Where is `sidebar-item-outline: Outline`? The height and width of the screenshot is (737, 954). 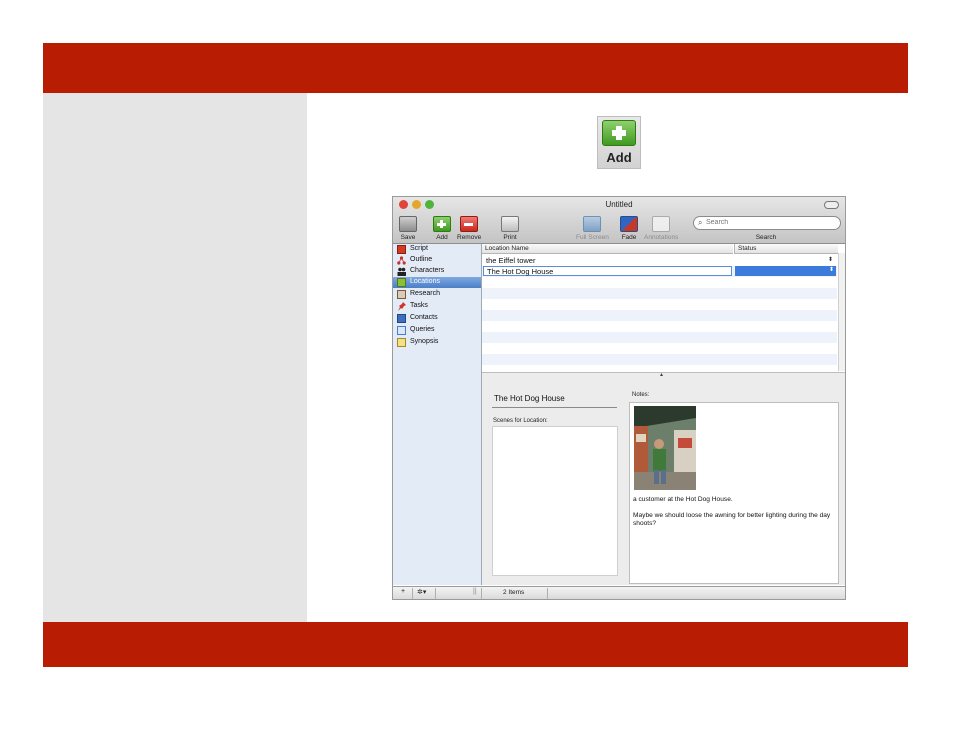 sidebar-item-outline: Outline is located at coordinates (437, 260).